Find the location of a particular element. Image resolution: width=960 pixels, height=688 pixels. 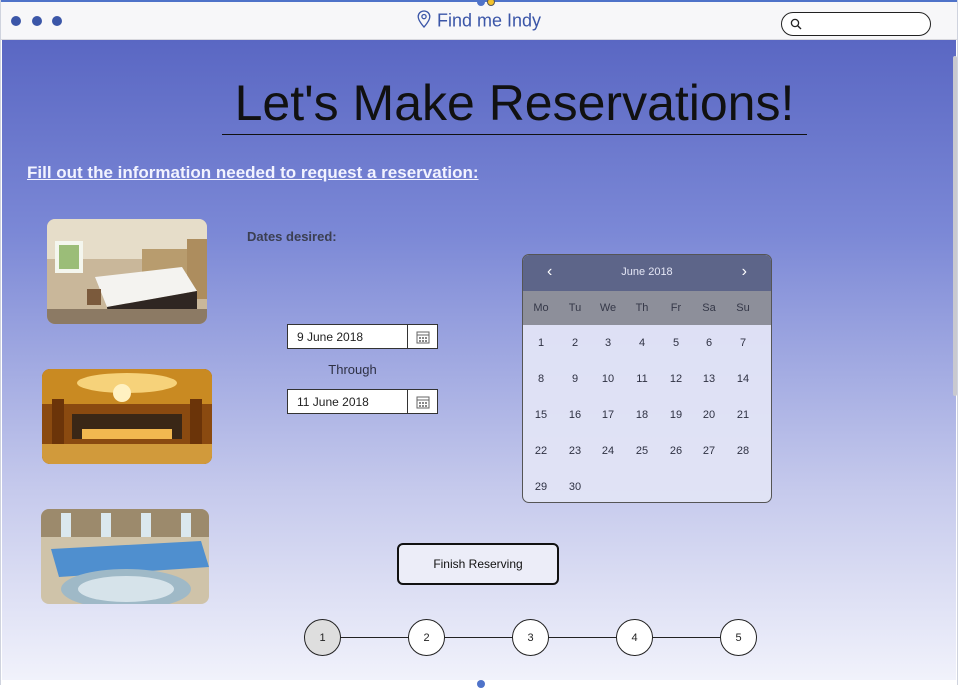

title-bar: Find me Indy is located at coordinates (479, 20).